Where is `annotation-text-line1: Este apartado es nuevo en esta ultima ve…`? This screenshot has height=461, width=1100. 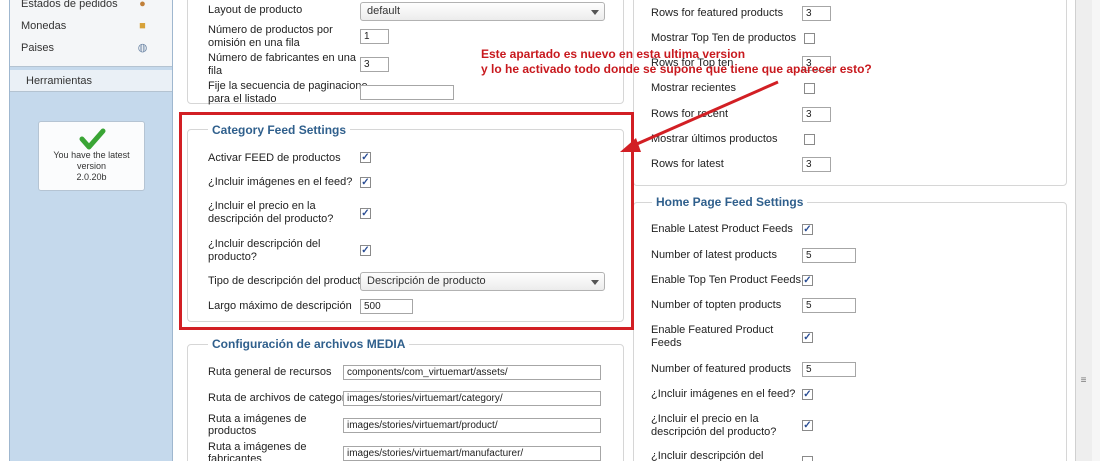 annotation-text-line1: Este apartado es nuevo en esta ultima ve… is located at coordinates (613, 54).